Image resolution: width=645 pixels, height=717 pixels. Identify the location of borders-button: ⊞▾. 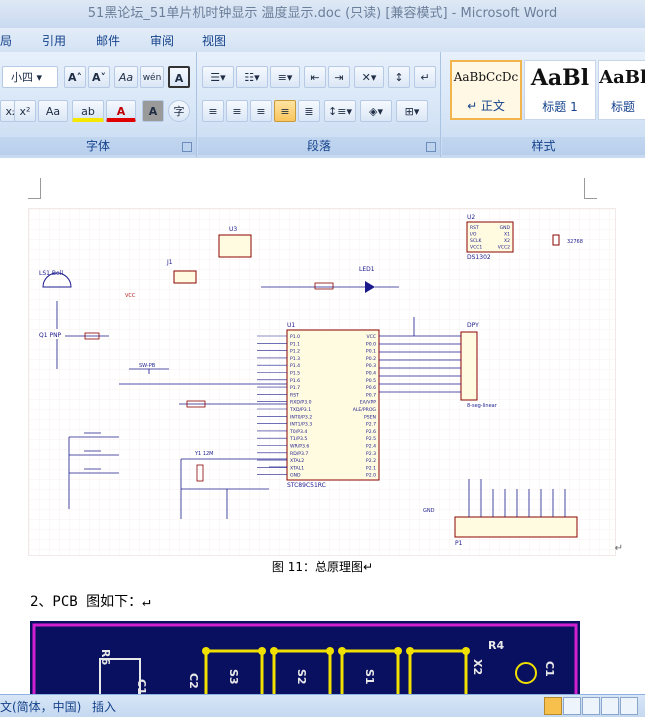
(412, 111).